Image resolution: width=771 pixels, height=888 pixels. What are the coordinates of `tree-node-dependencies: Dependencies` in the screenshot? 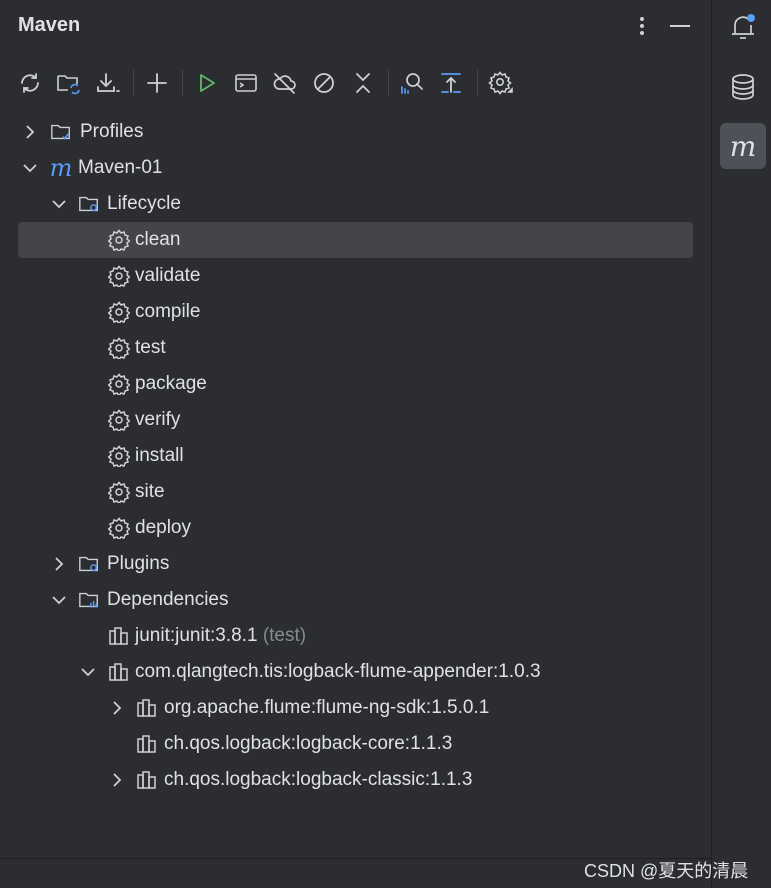 It's located at (355, 600).